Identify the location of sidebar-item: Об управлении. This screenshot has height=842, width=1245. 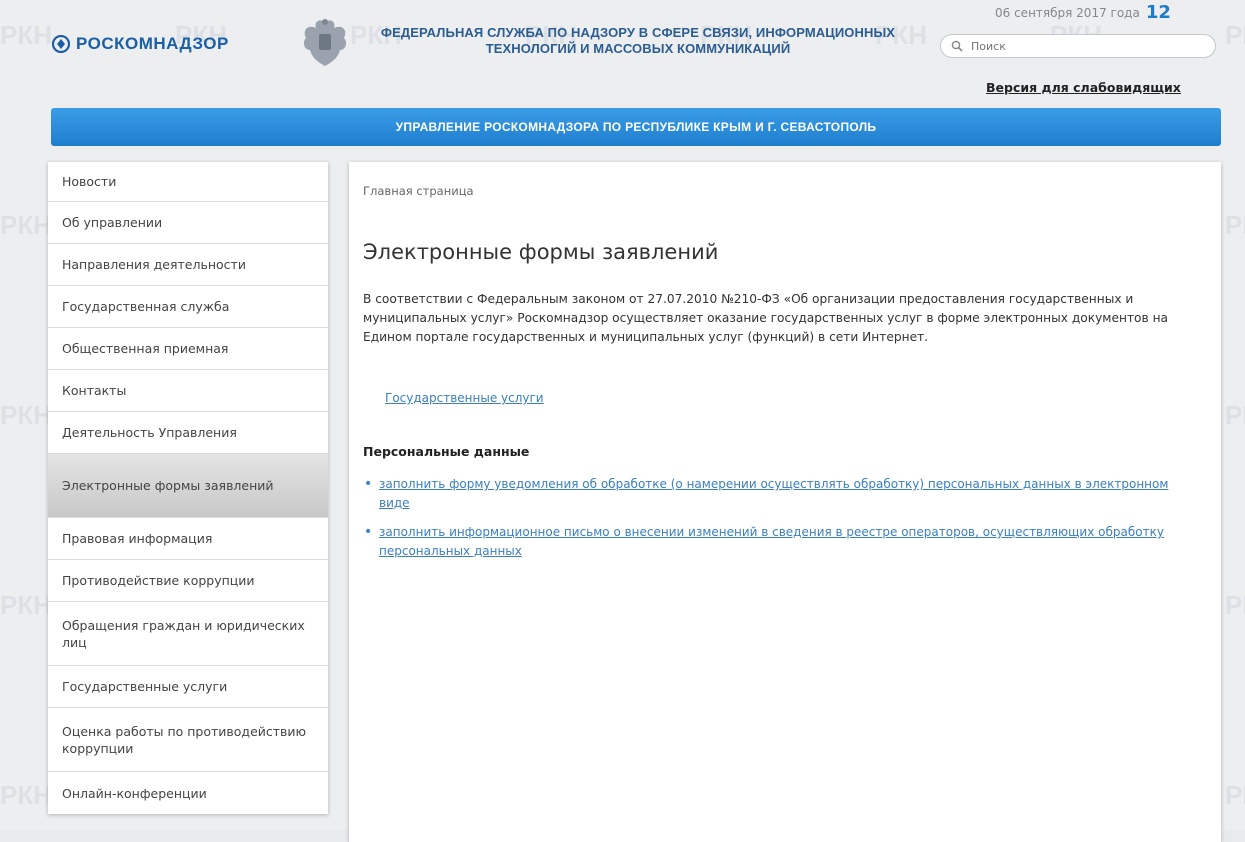
(188, 223).